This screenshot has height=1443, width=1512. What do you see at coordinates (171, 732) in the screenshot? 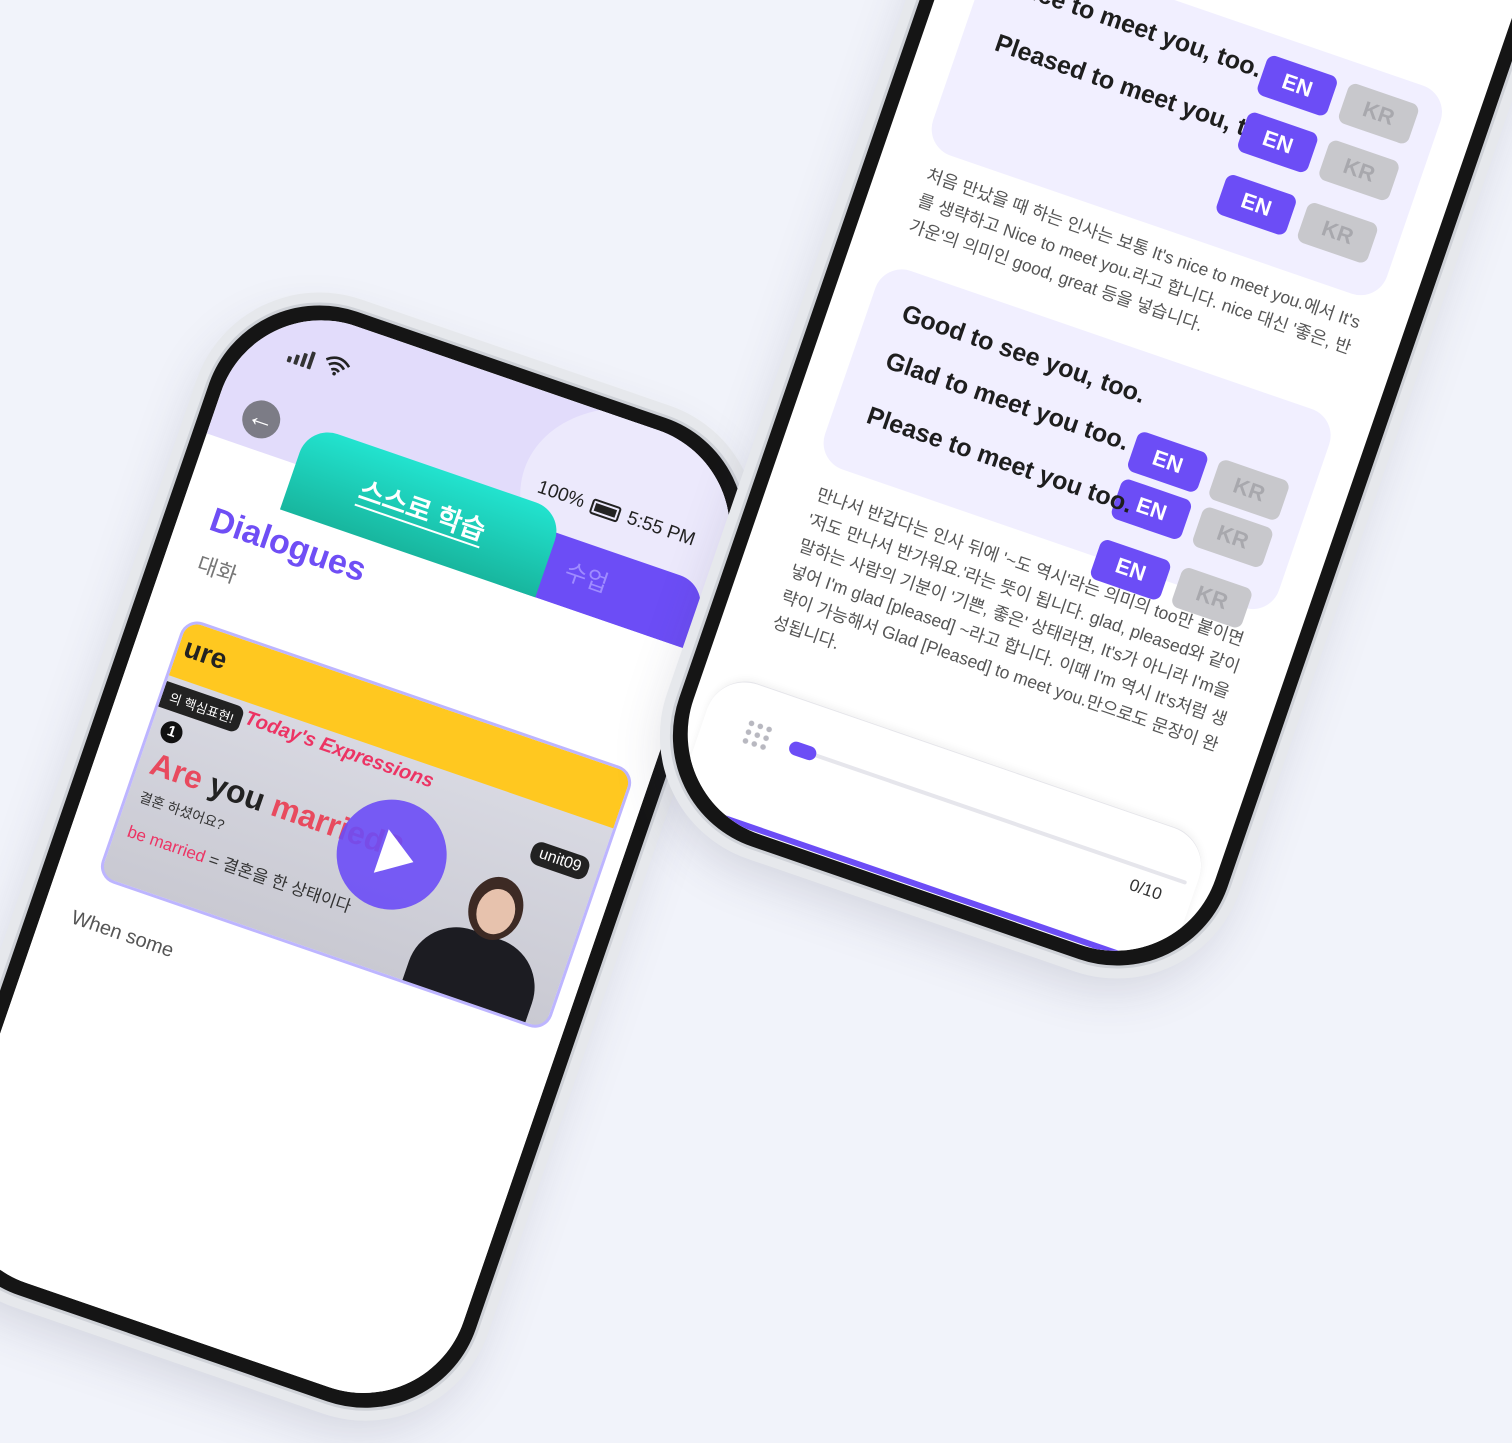
I see `expression-number: 1` at bounding box center [171, 732].